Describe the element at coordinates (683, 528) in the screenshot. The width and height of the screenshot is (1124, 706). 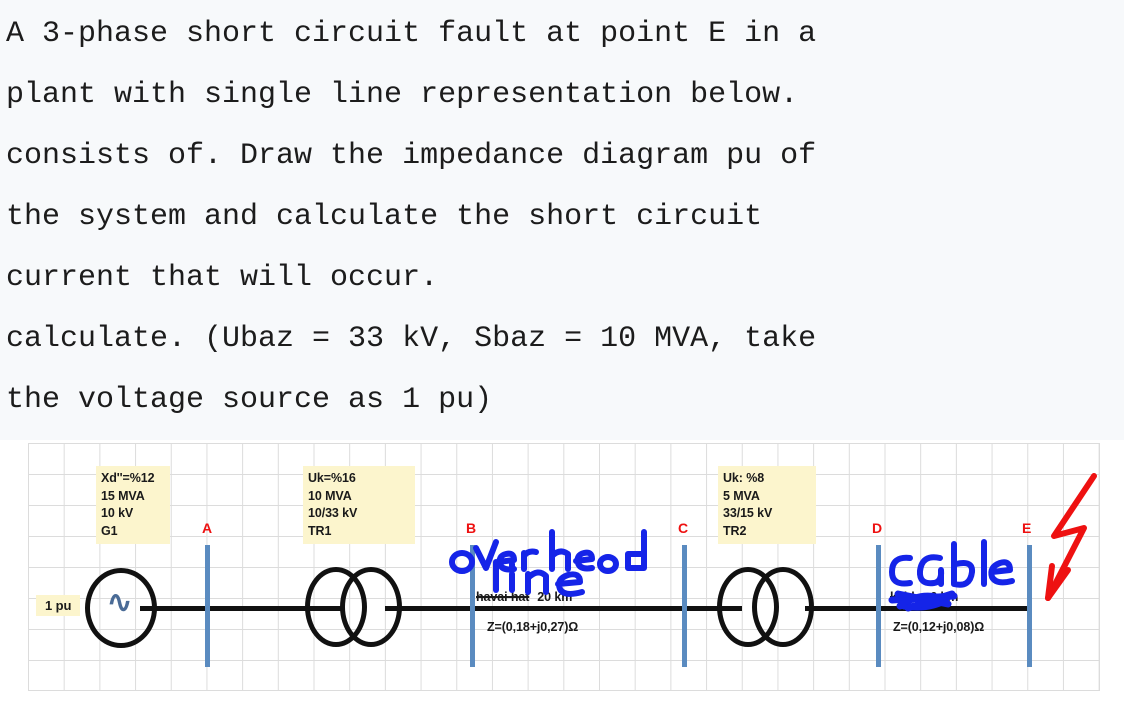
I see `busbar-label-c: C` at that location.